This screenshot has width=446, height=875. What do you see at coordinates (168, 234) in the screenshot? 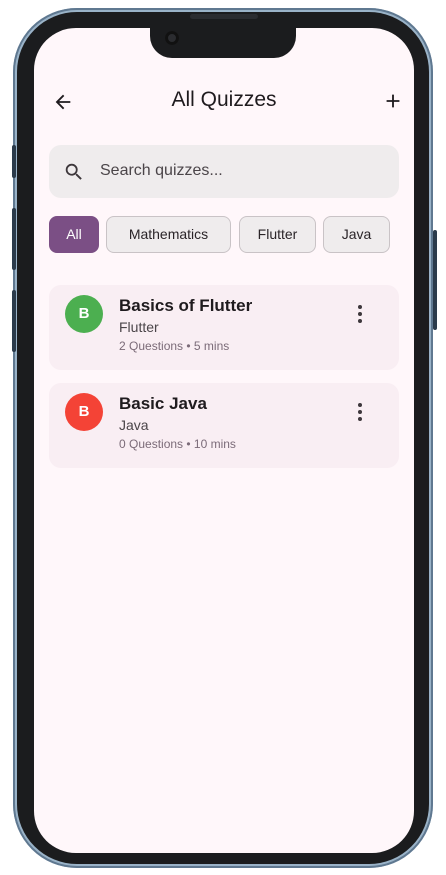
I see `filter-chip-mathematics: Mathematics` at bounding box center [168, 234].